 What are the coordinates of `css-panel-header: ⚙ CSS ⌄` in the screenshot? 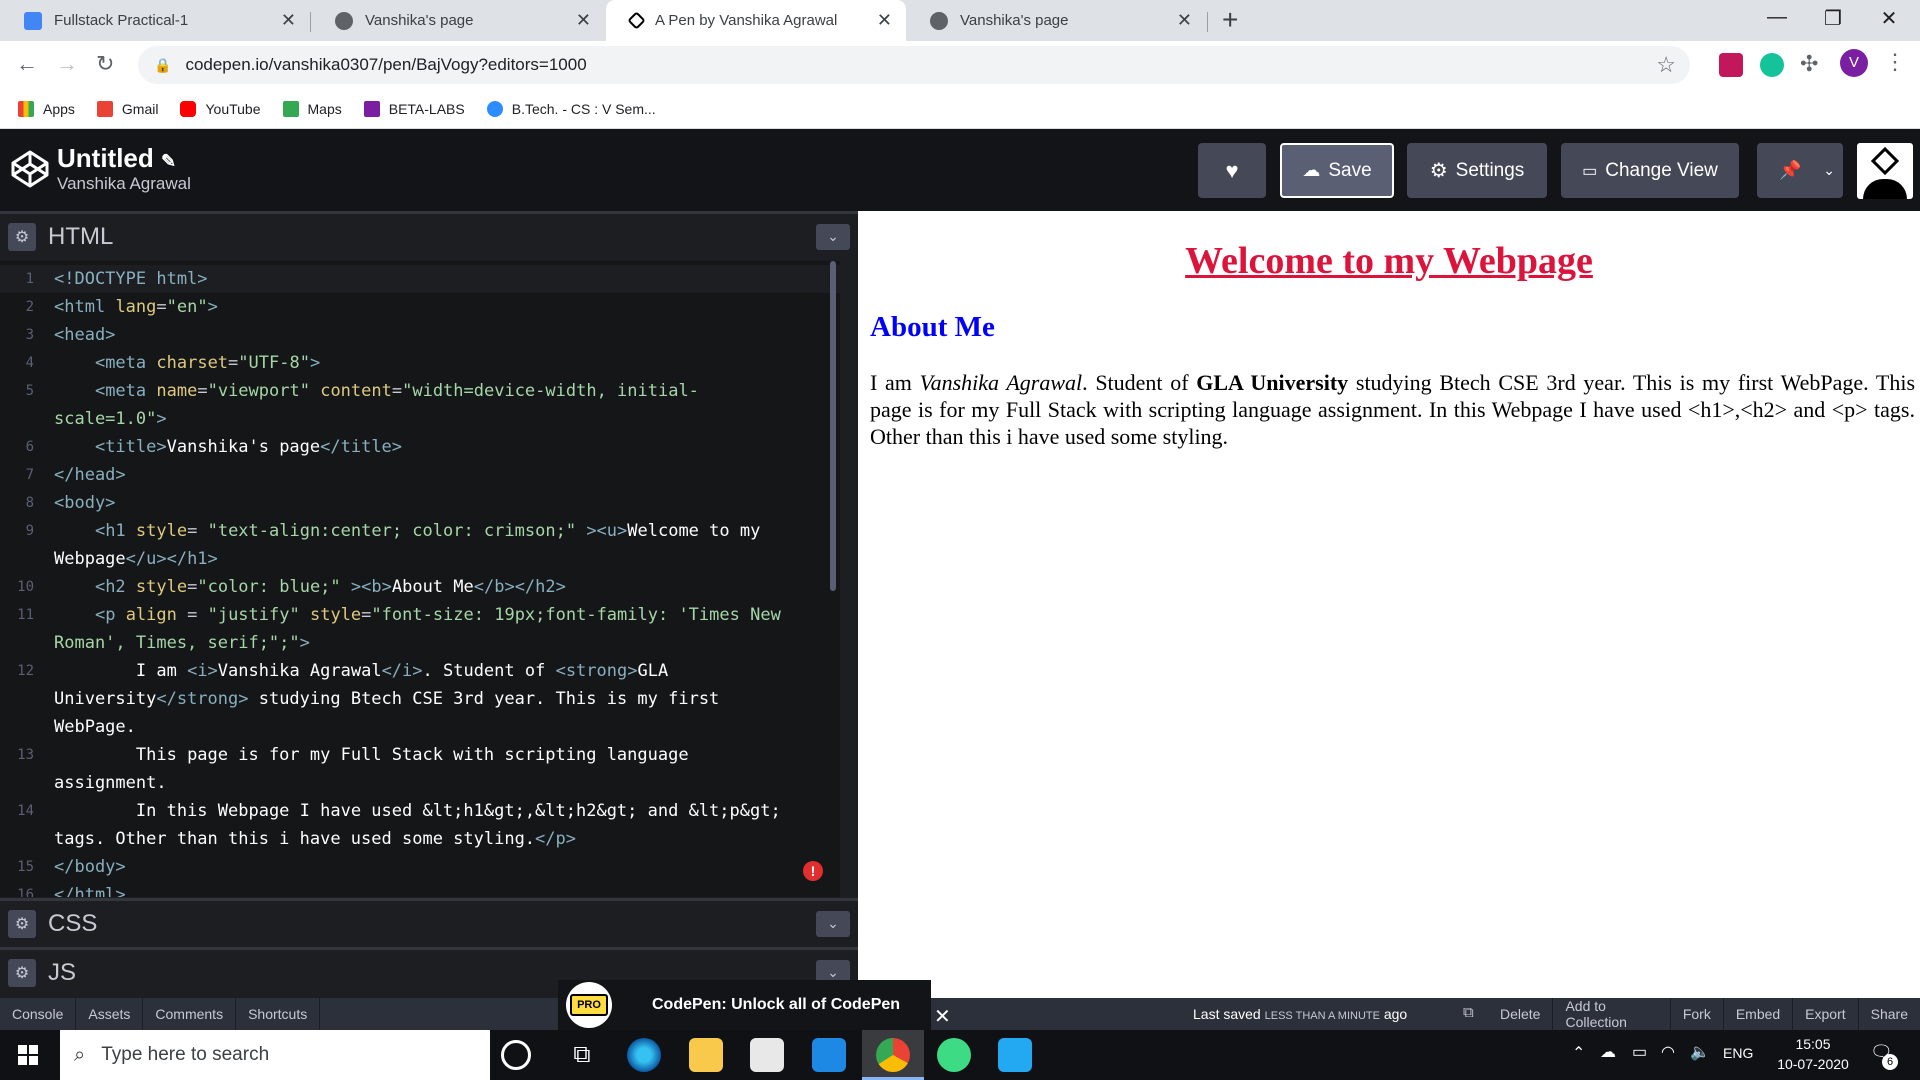 It's located at (429, 922).